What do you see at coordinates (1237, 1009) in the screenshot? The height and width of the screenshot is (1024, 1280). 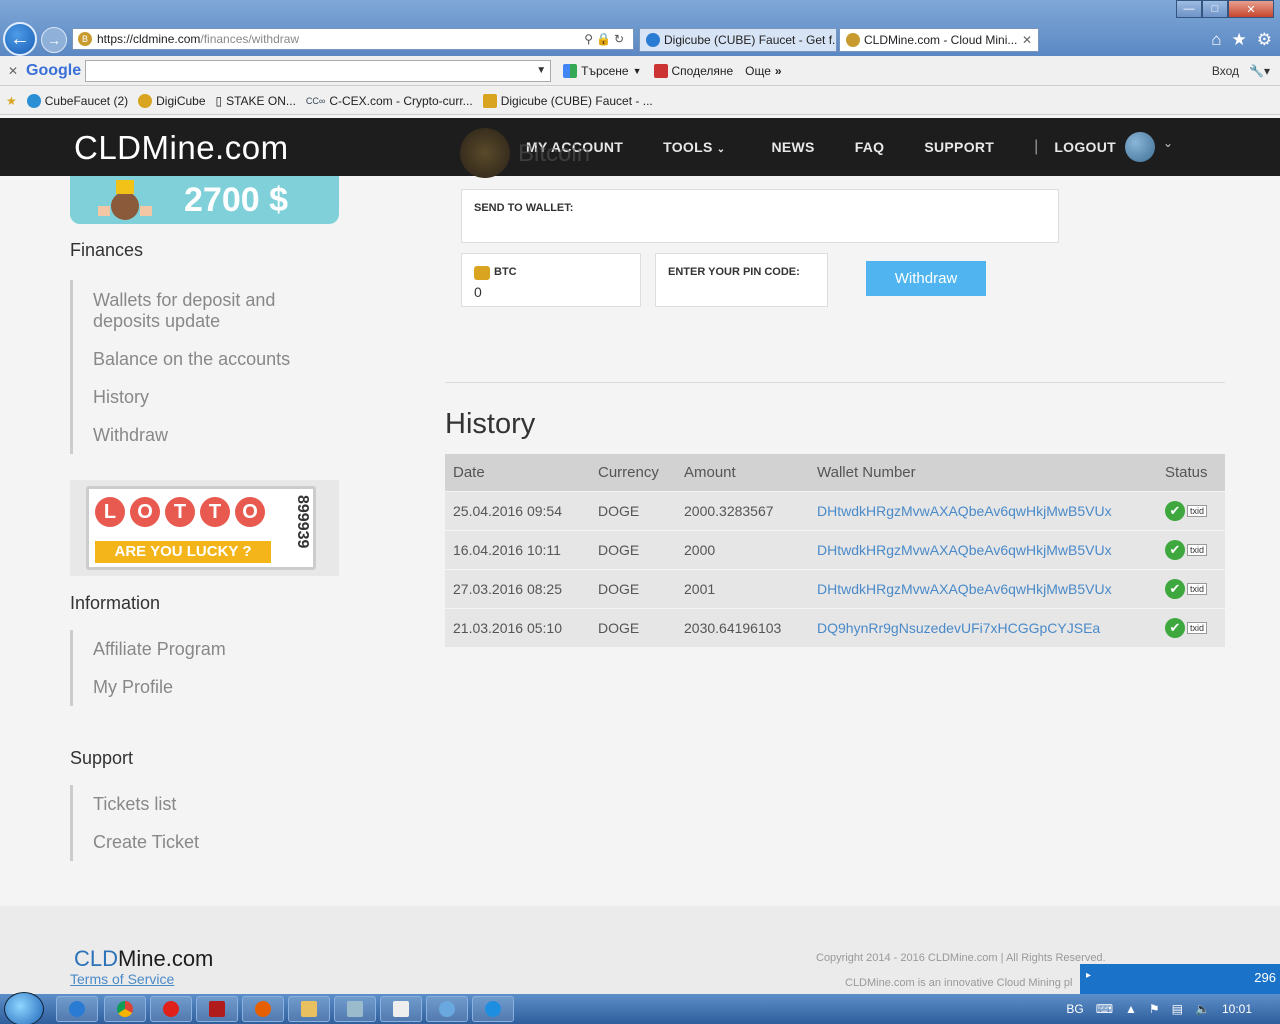 I see `clock: 10:01` at bounding box center [1237, 1009].